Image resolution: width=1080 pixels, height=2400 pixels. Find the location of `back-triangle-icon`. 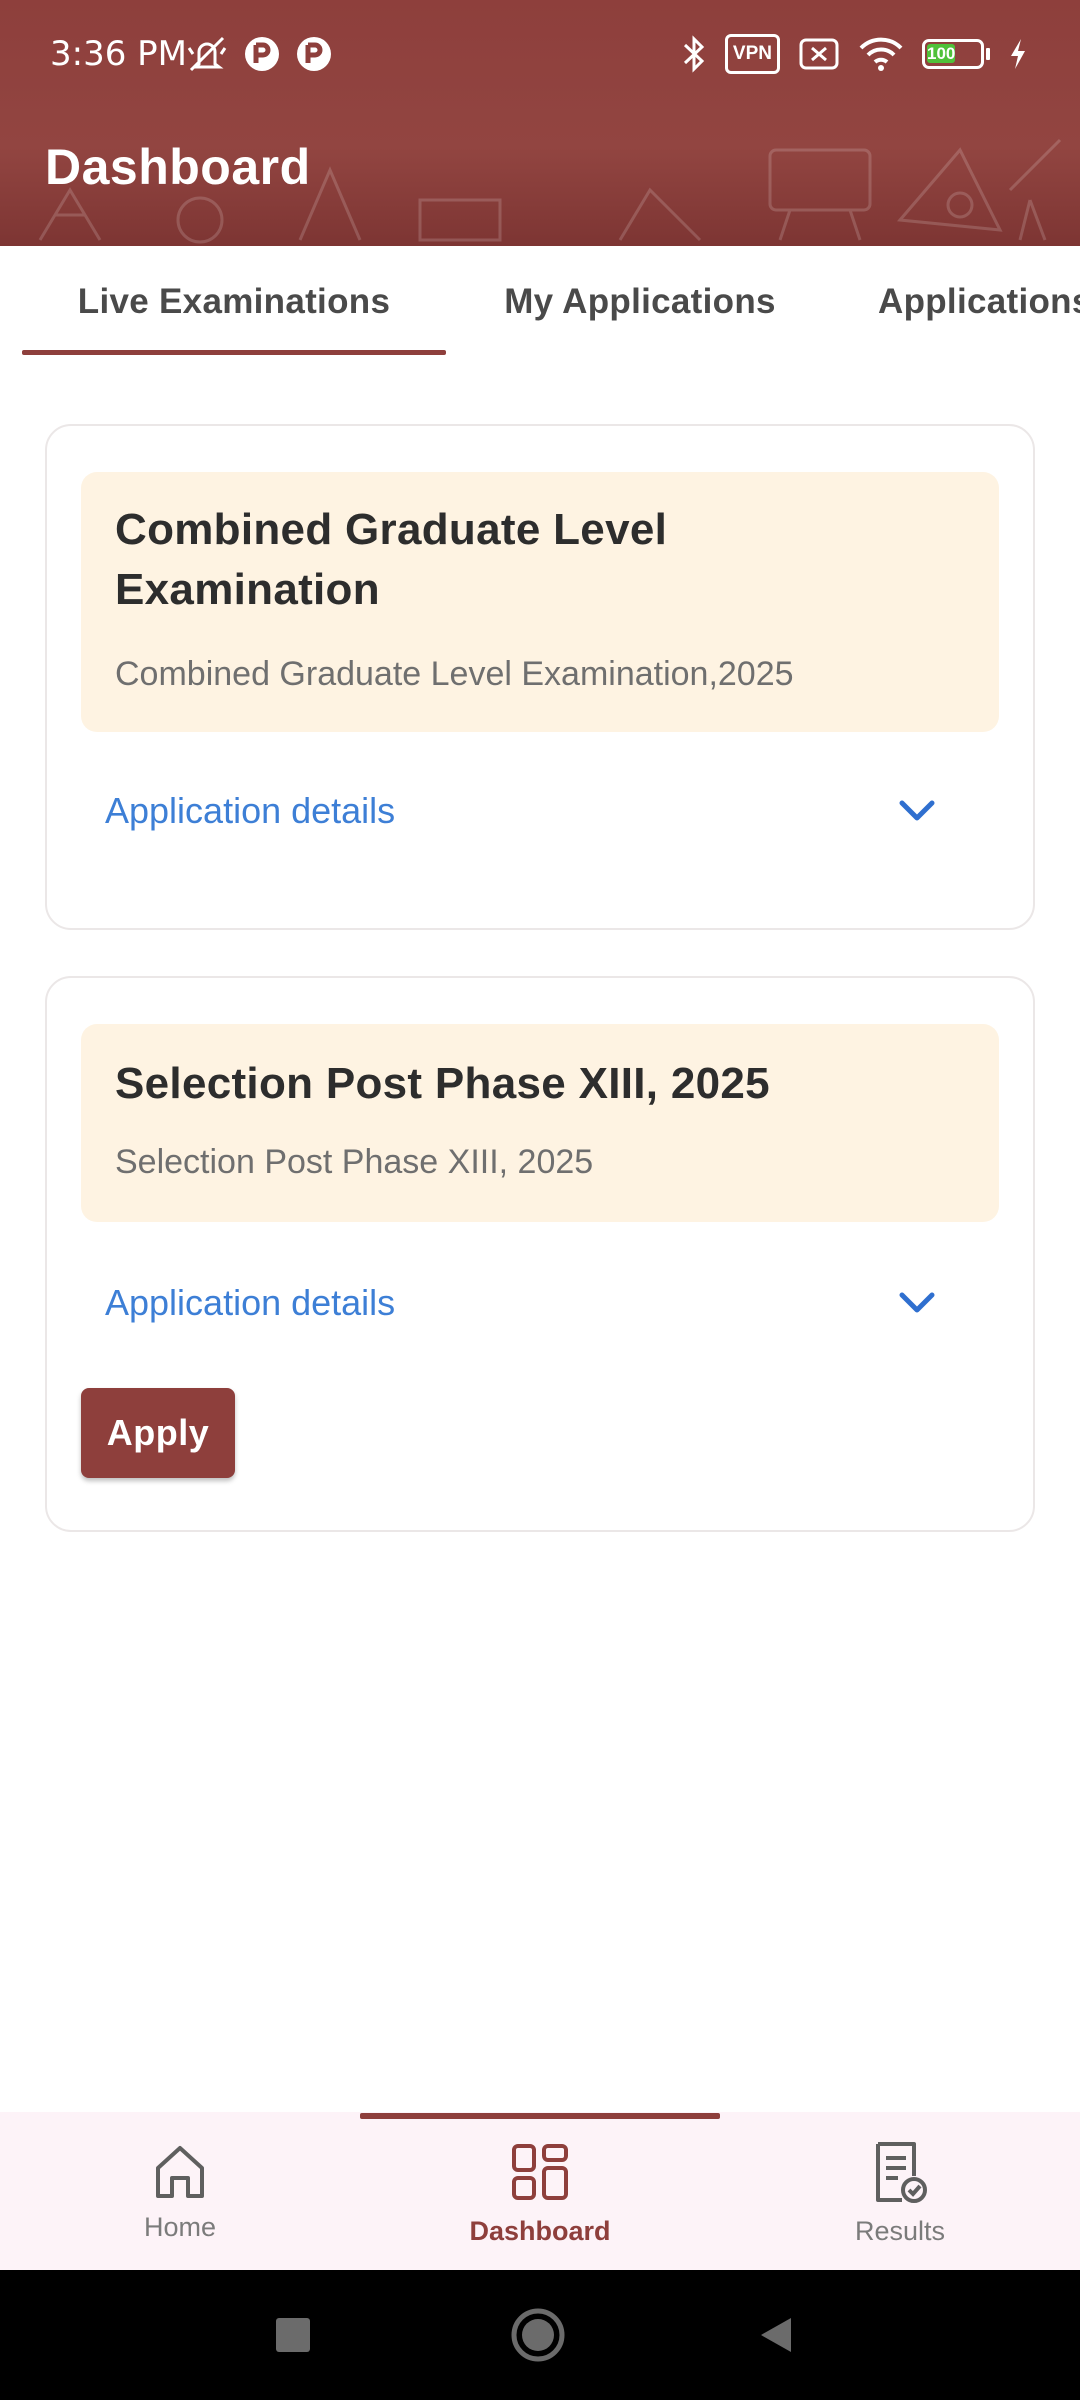

back-triangle-icon is located at coordinates (776, 2335).